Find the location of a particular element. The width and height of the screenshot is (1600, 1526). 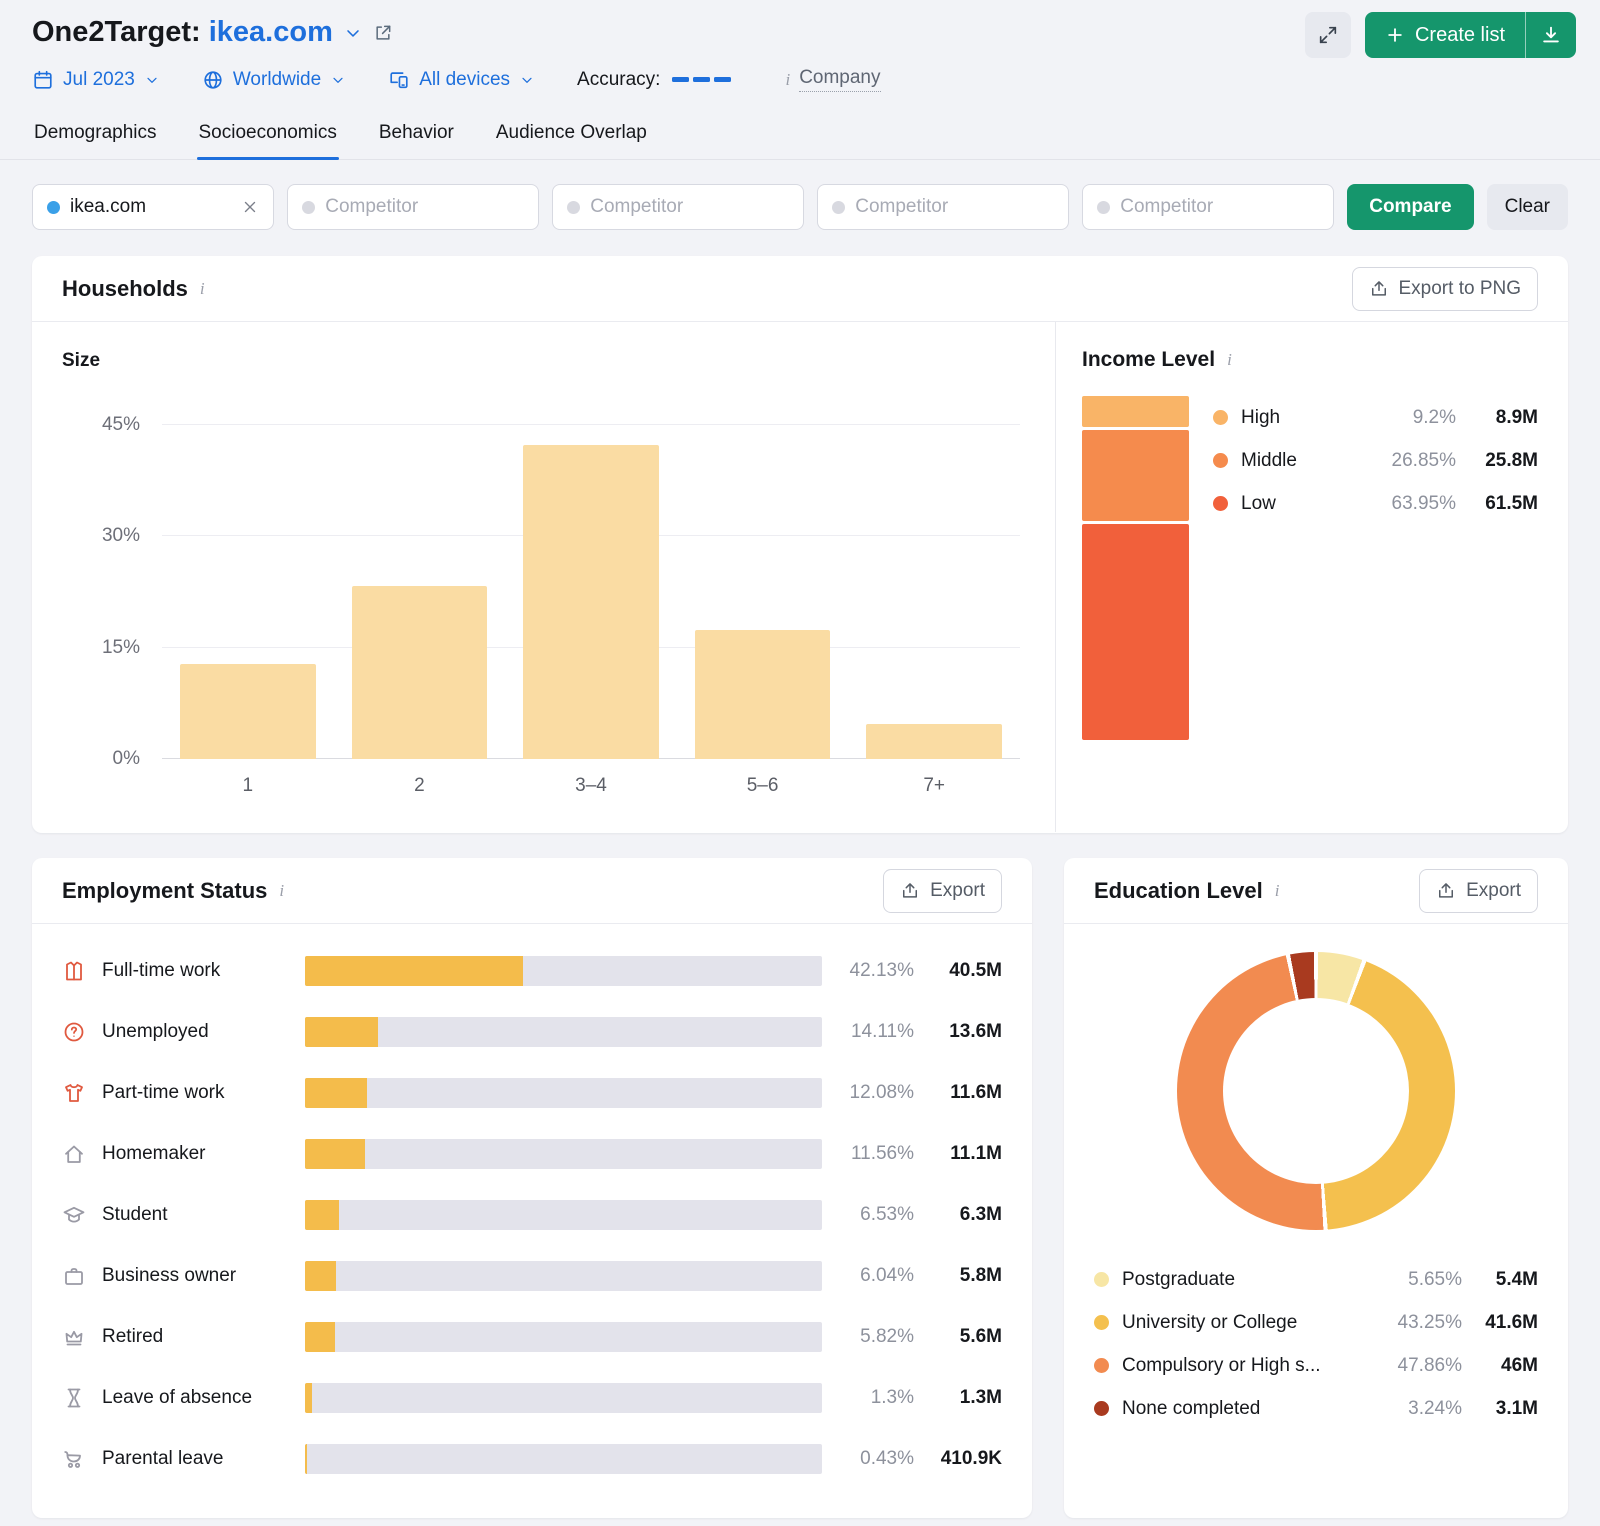

analyzed-domain: ikea.com is located at coordinates (271, 32).